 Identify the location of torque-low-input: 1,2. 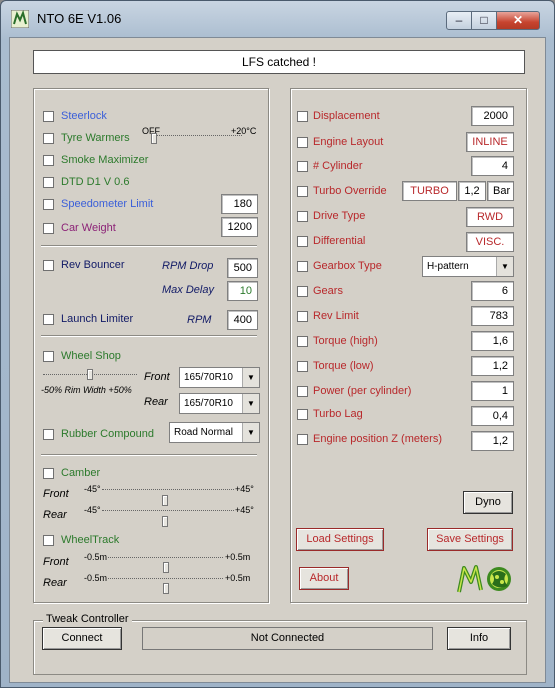
(492, 366).